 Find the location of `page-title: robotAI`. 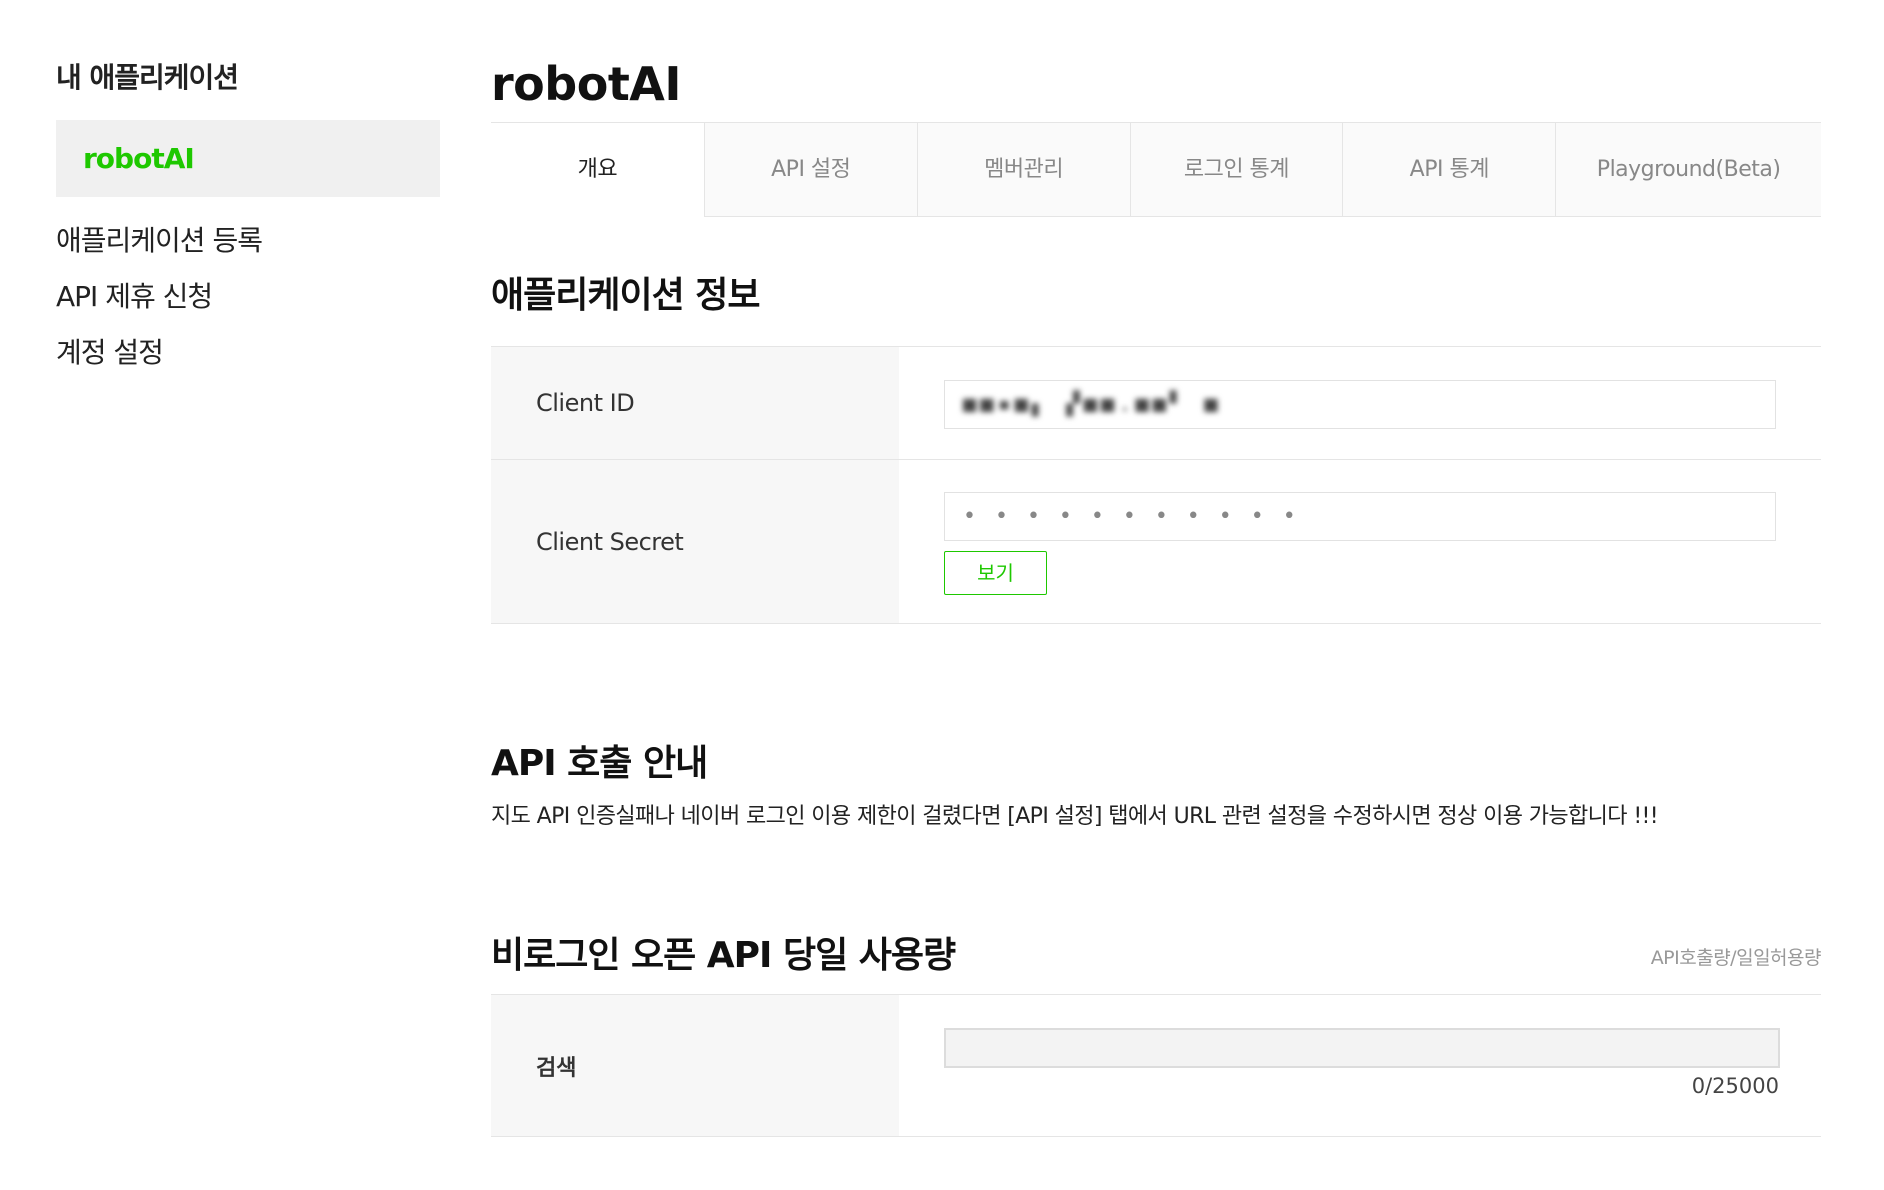

page-title: robotAI is located at coordinates (586, 84).